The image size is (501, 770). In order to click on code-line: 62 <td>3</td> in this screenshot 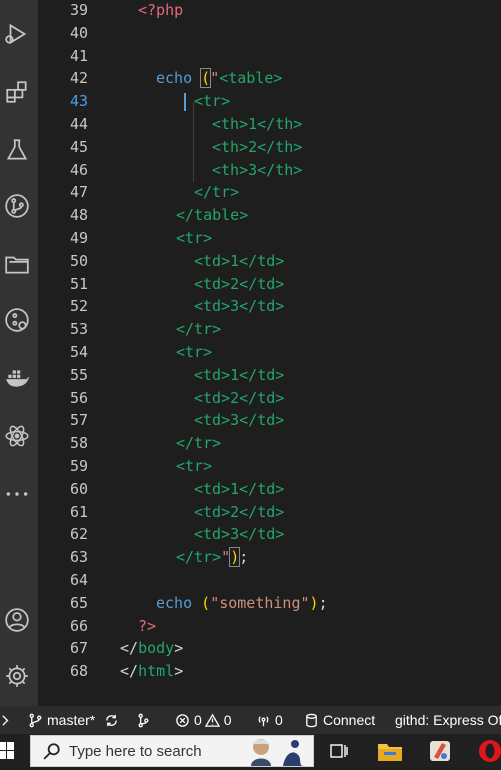, I will do `click(269, 534)`.